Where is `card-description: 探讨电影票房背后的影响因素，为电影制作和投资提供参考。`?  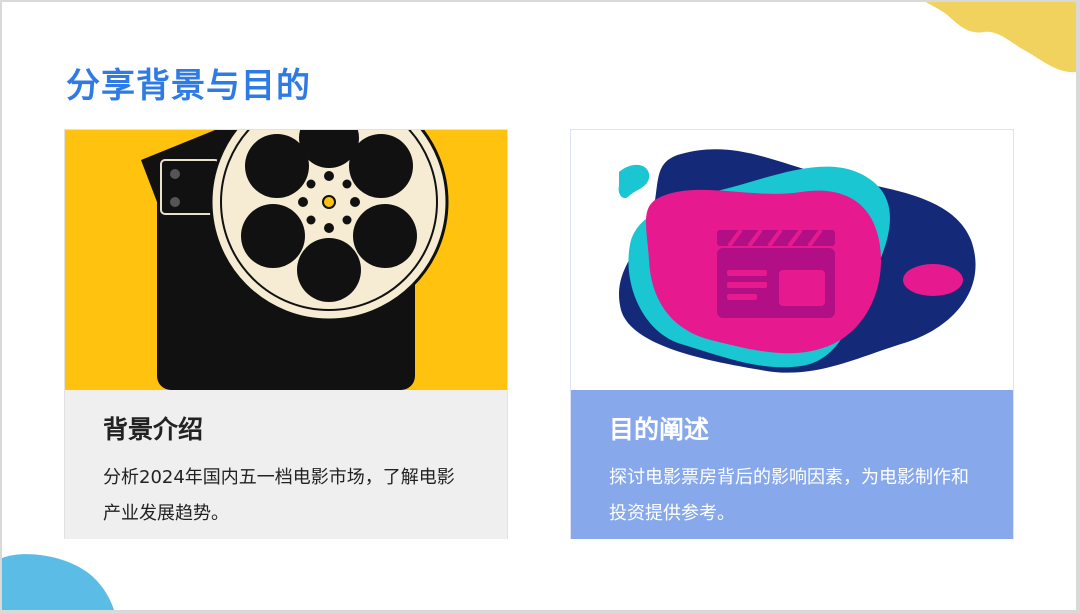
card-description: 探讨电影票房背后的影响因素，为电影制作和投资提供参考。 is located at coordinates (789, 495).